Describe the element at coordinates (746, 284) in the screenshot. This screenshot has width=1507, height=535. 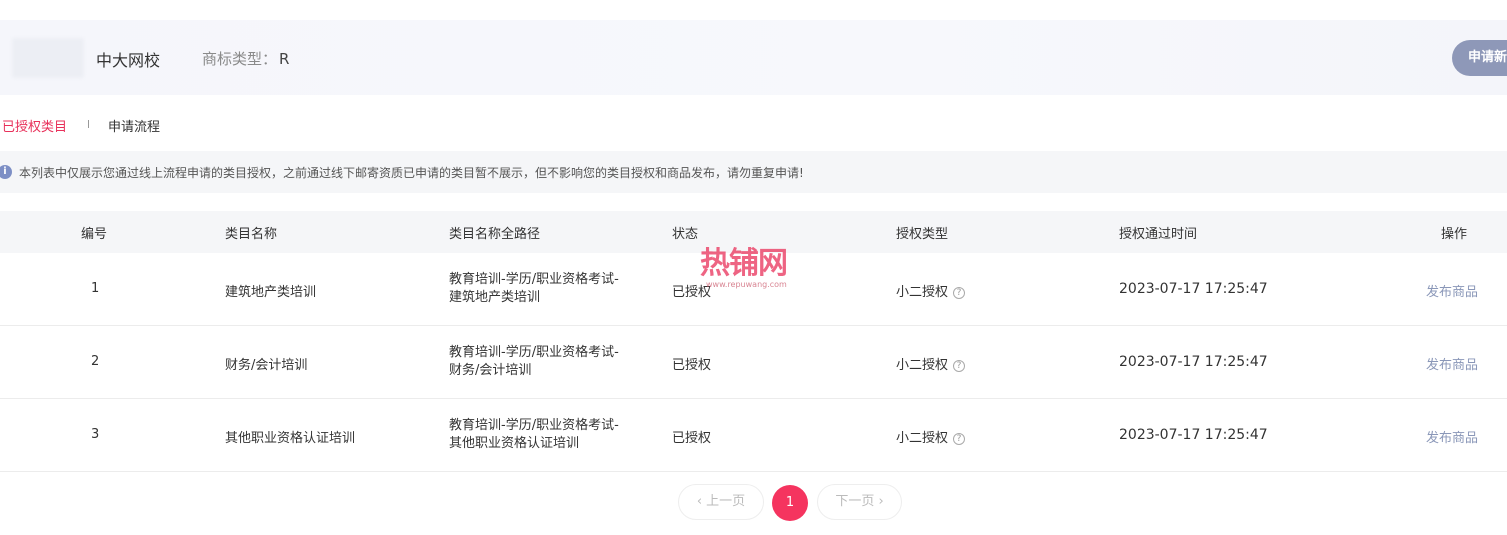
I see `watermark-url: www.repuwang.com` at that location.